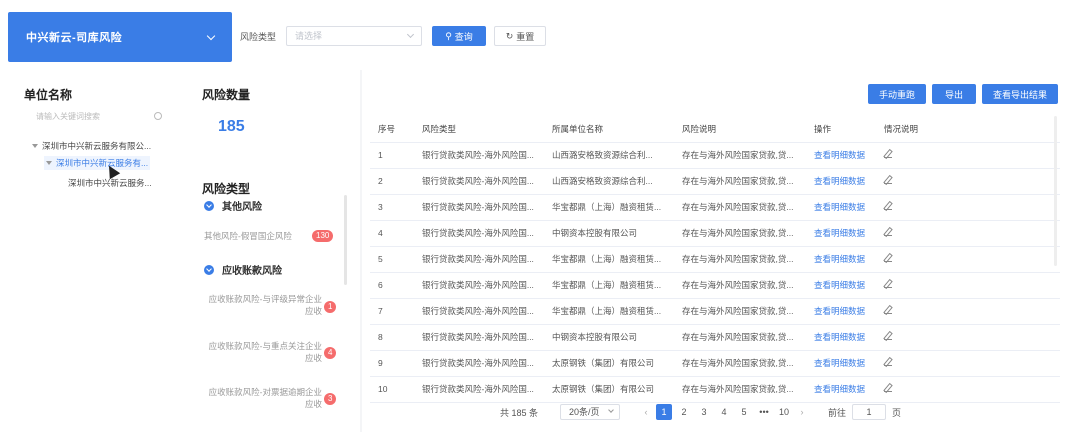 This screenshot has height=432, width=1080. Describe the element at coordinates (98, 117) in the screenshot. I see `unit-search-input: 请输入关键词搜索` at that location.